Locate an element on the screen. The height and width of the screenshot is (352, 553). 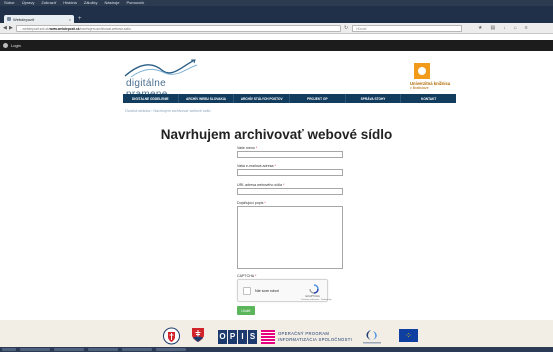
site-logo: digitálne pramene is located at coordinates (163, 79).